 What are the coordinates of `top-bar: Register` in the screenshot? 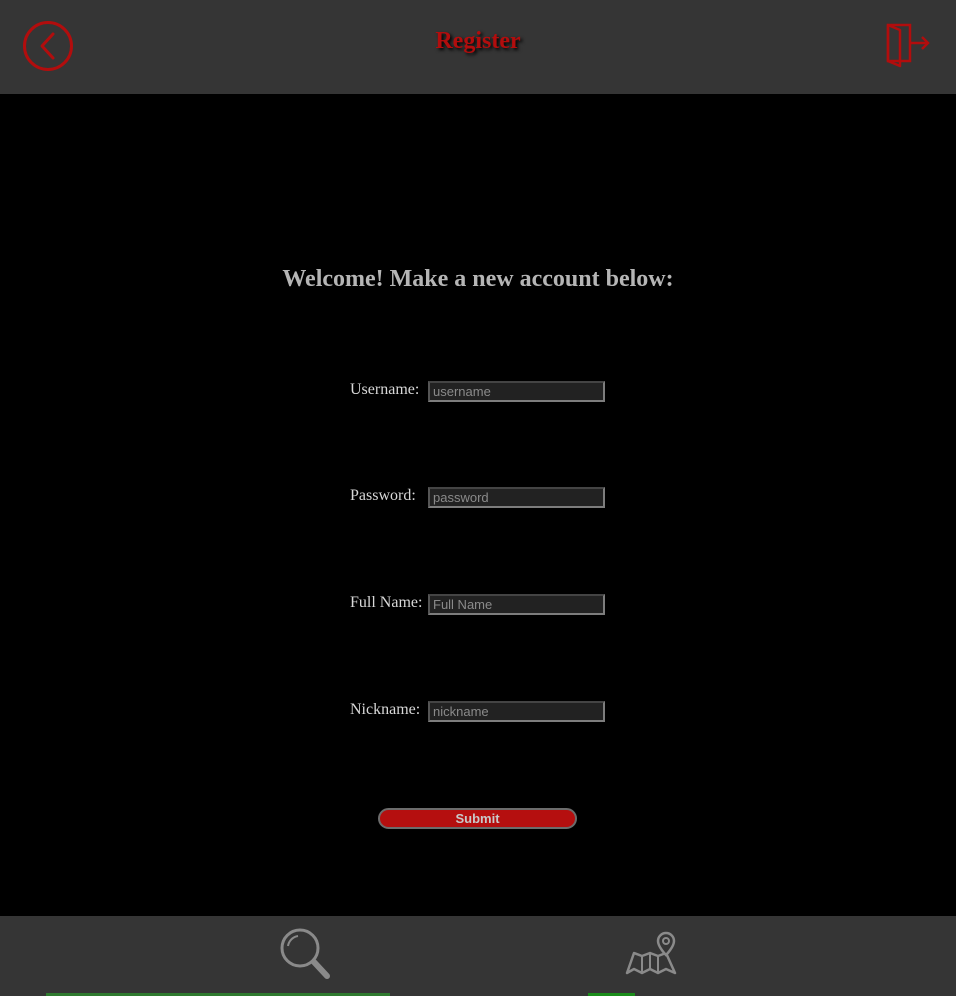 It's located at (478, 47).